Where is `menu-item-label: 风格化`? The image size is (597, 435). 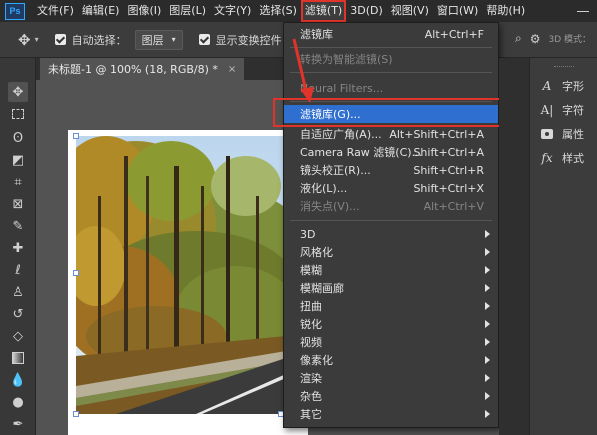
menu-item-label: 风格化 is located at coordinates (316, 252).